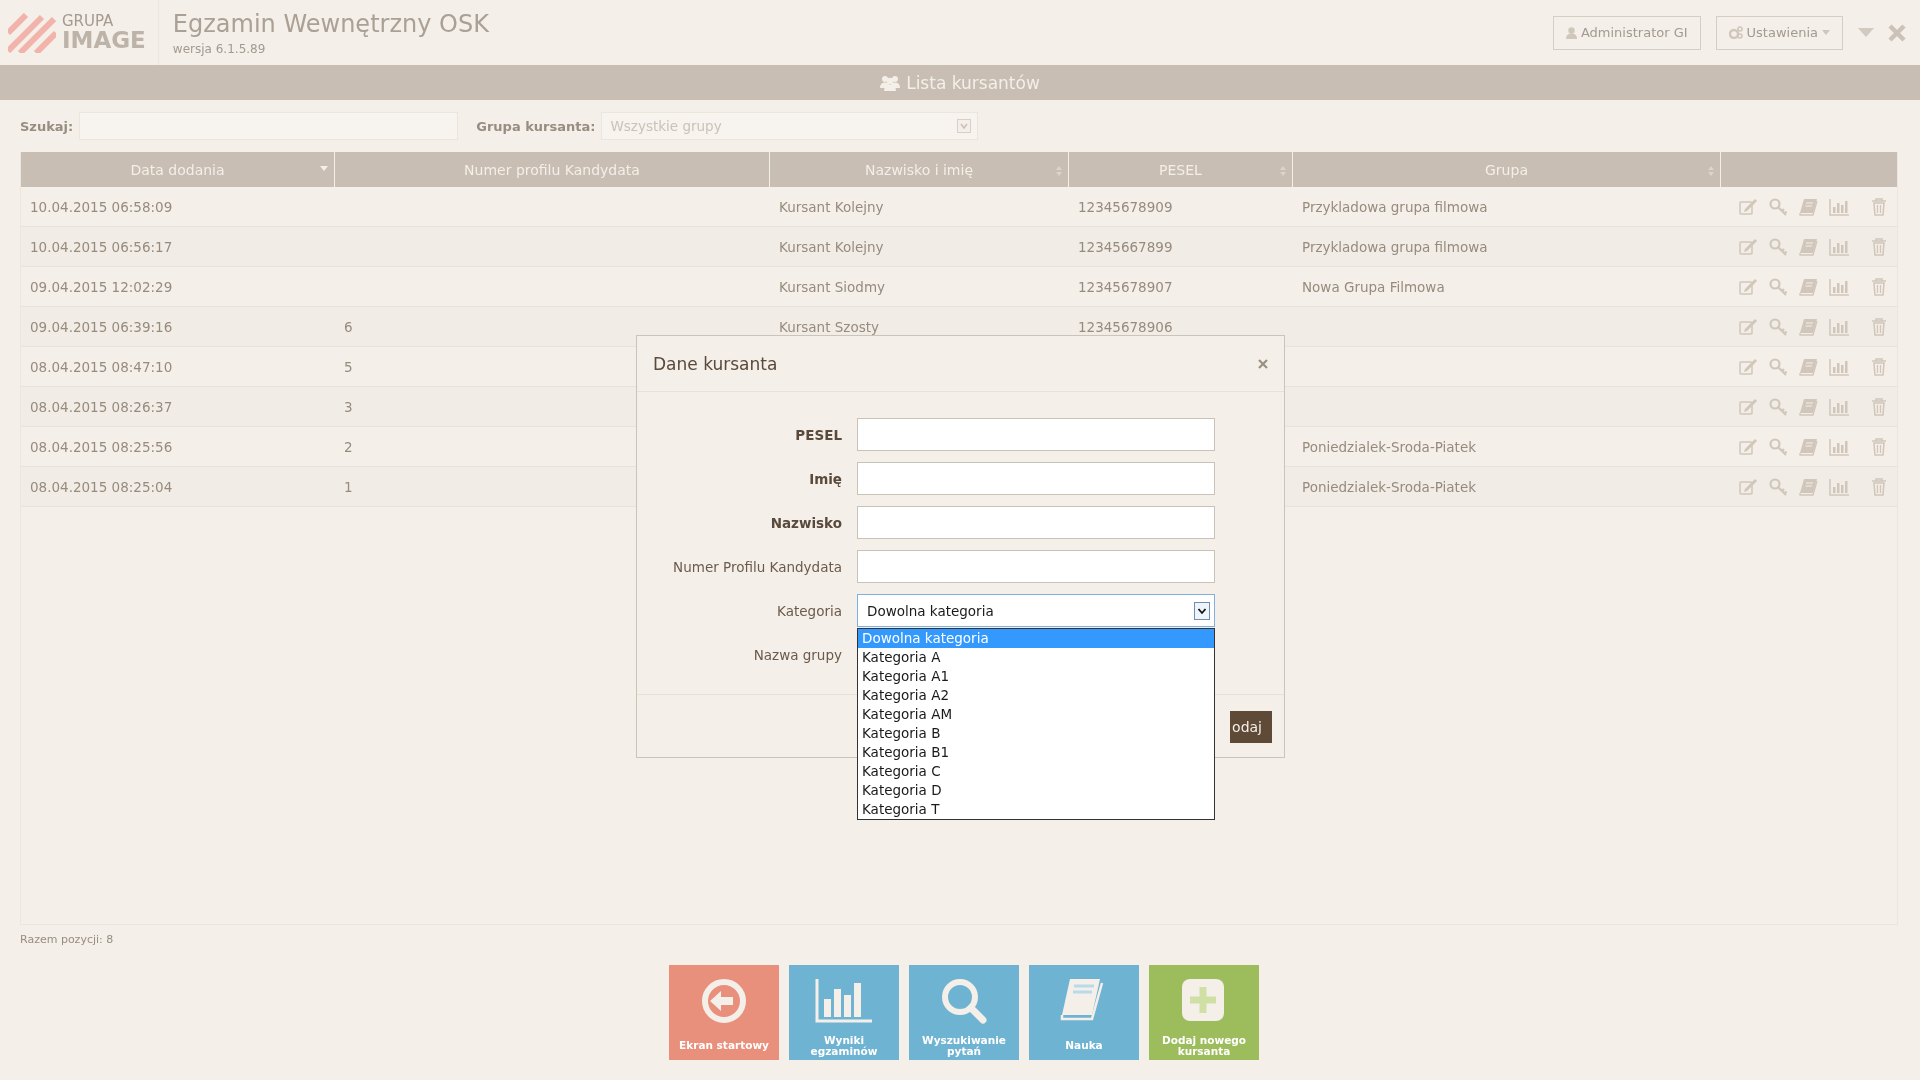  Describe the element at coordinates (1373, 286) in the screenshot. I see `table-cell: Nowa Grupa Filmowa` at that location.